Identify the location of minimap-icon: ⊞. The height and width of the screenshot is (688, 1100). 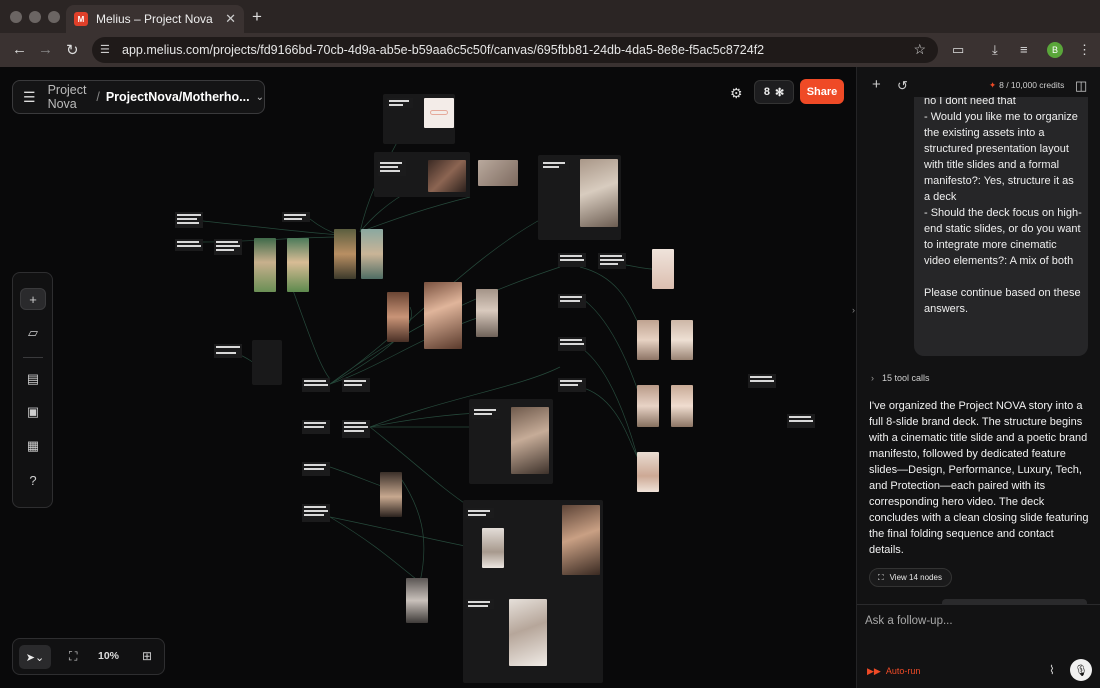
(147, 656).